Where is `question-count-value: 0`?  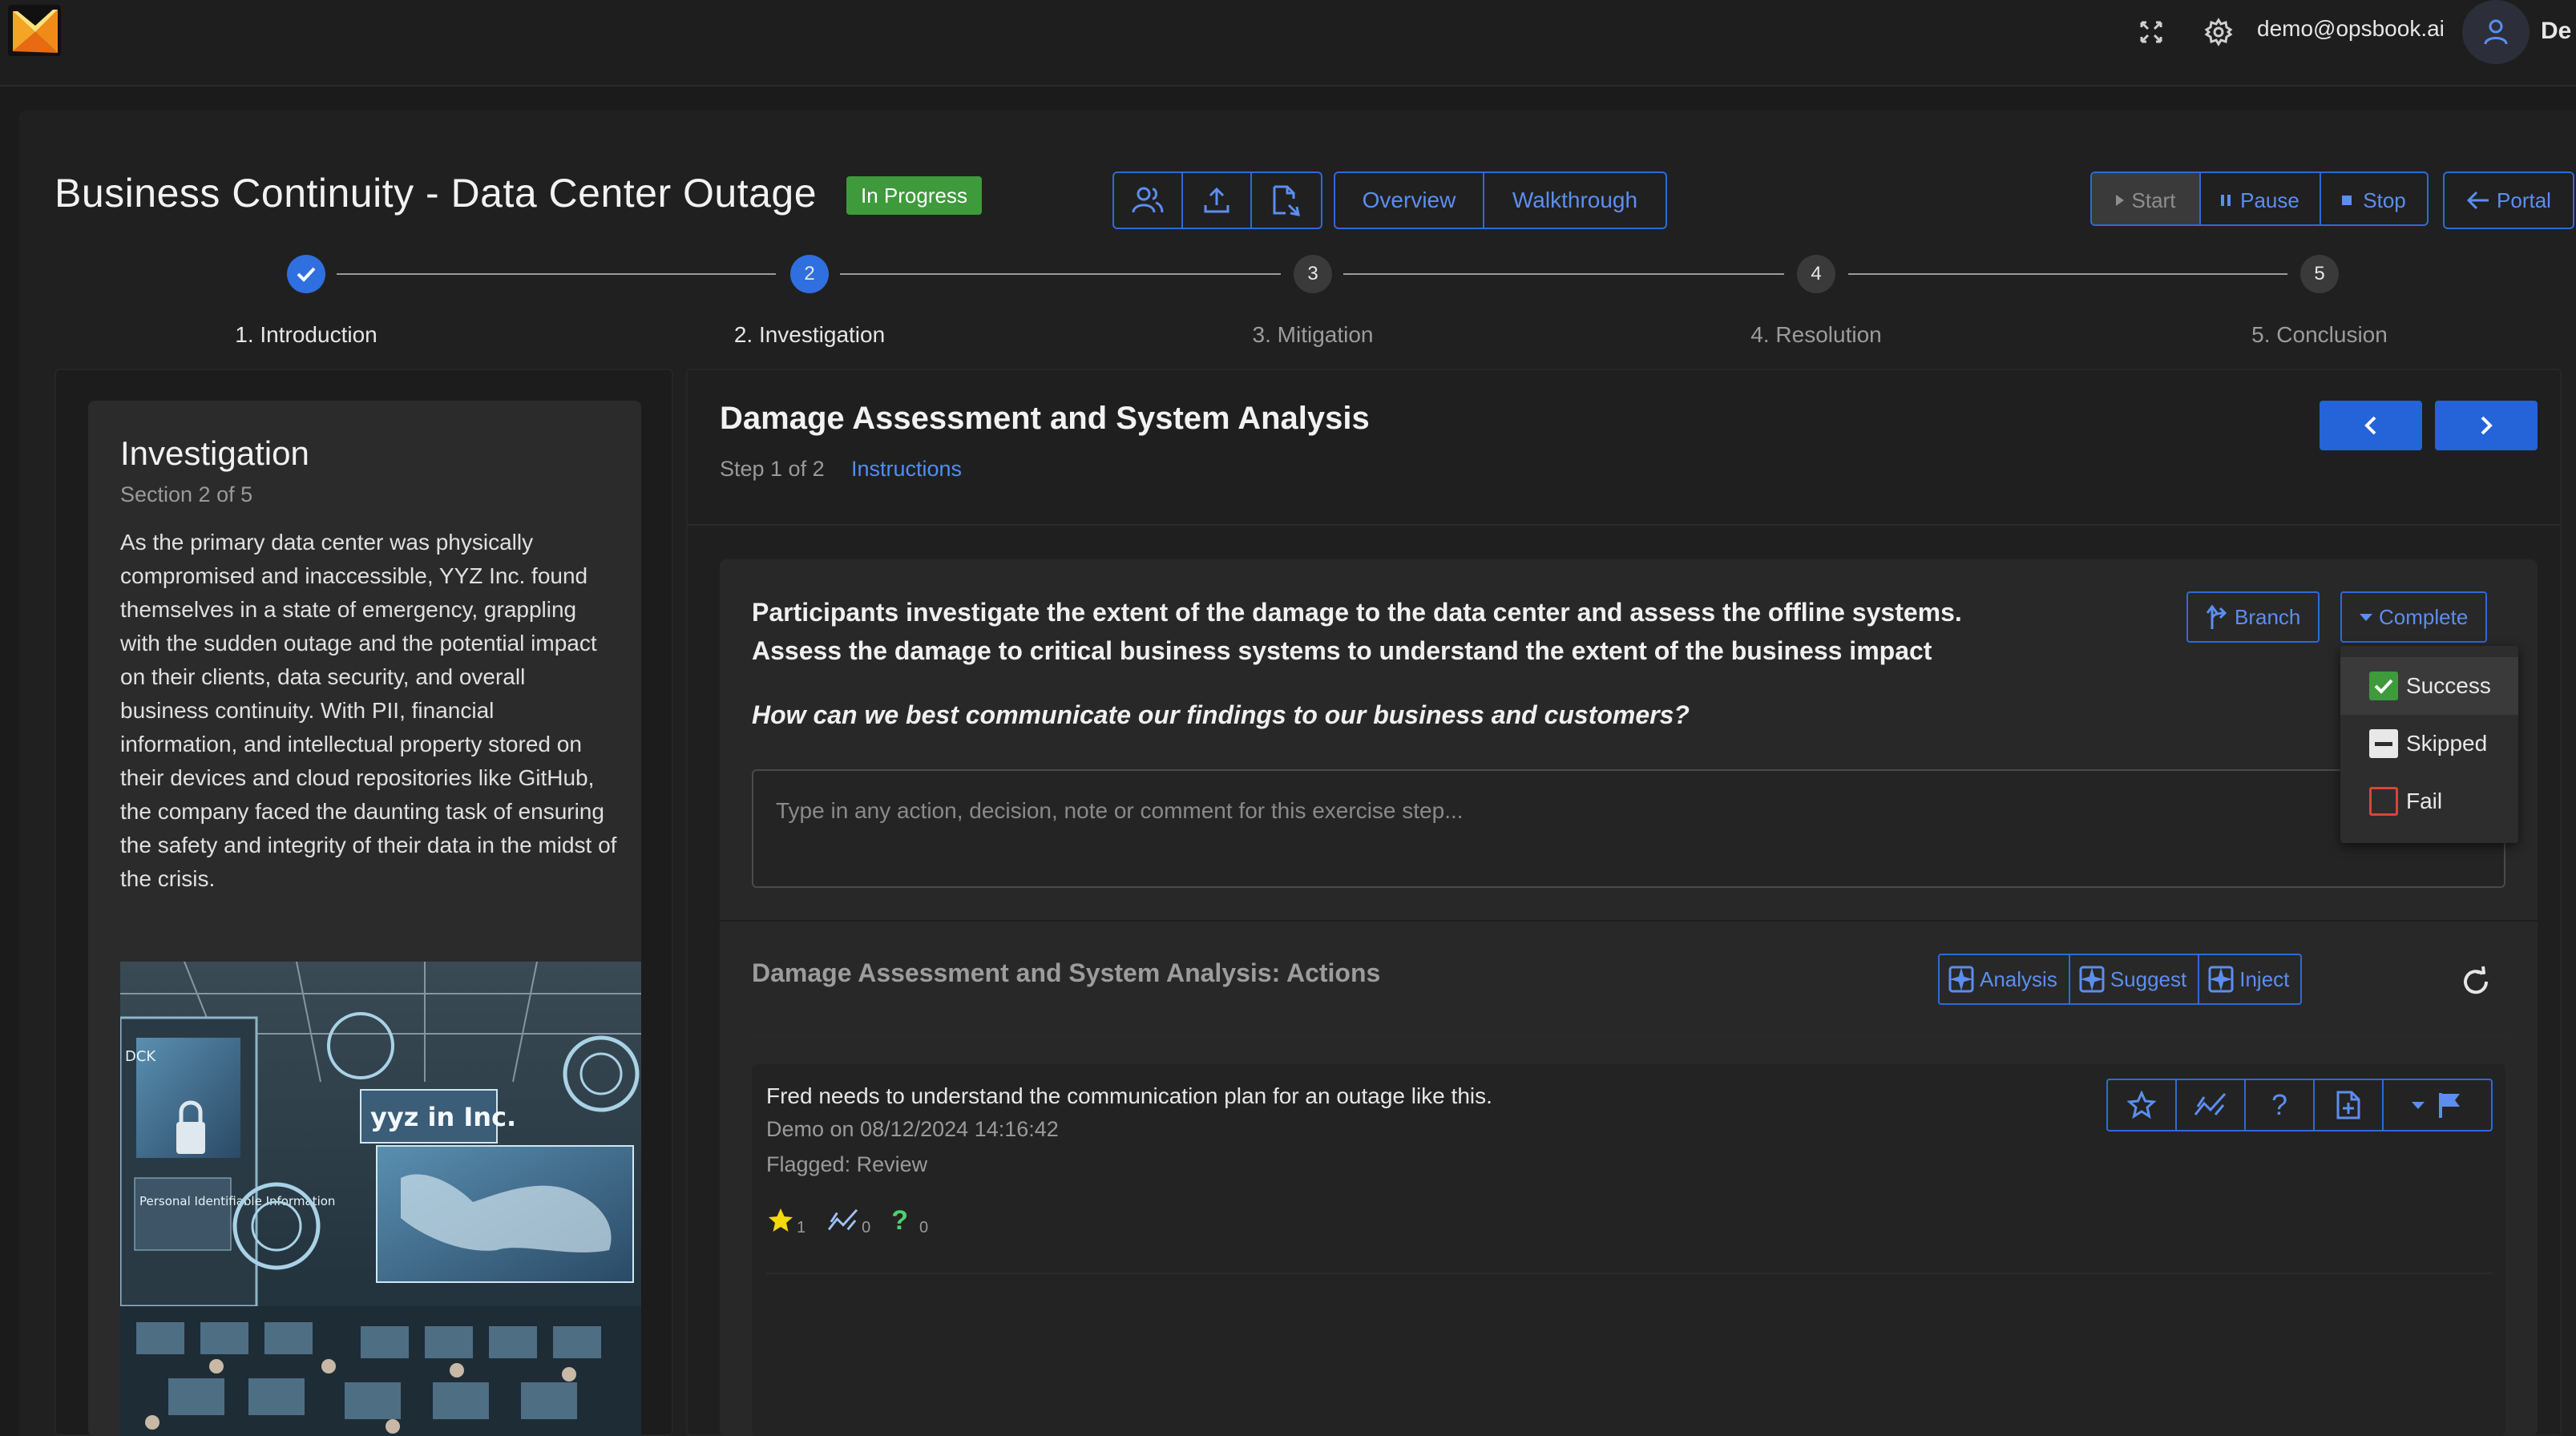 question-count-value: 0 is located at coordinates (924, 1227).